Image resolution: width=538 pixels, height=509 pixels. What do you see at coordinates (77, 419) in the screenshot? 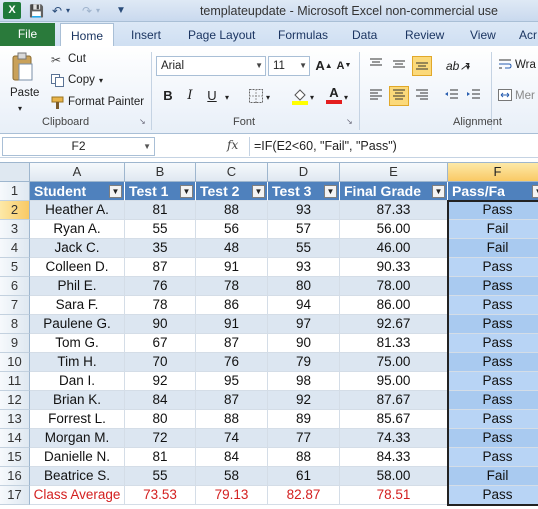
I see `table-cell: Forrest L.` at bounding box center [77, 419].